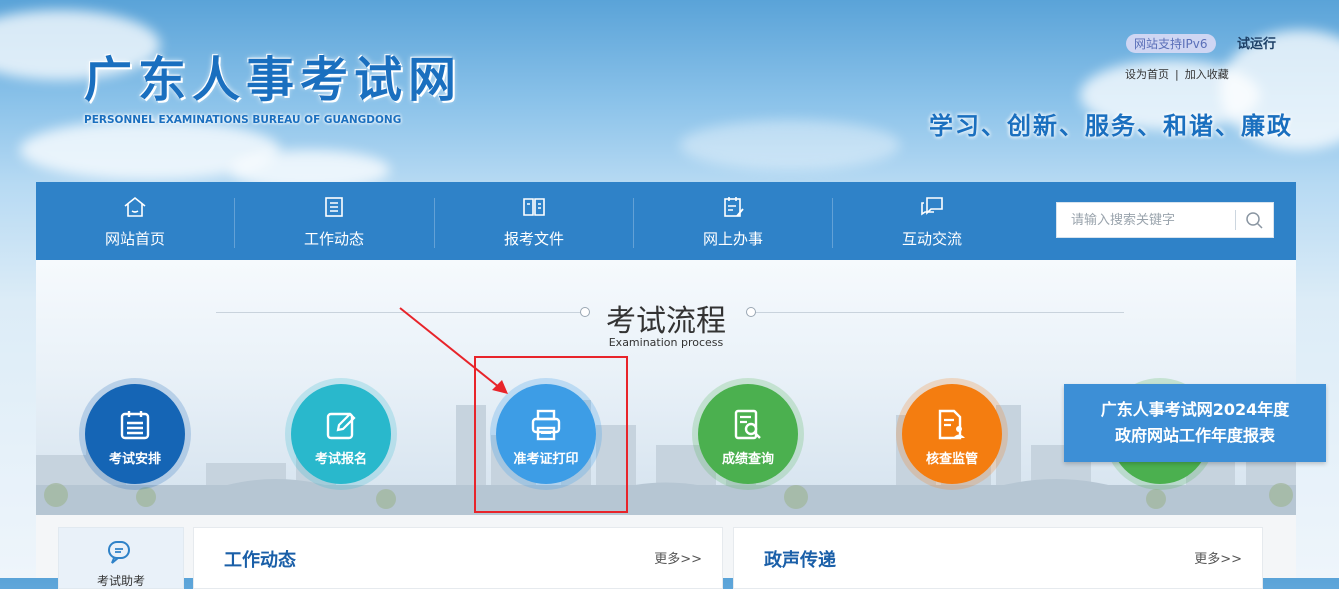  I want to click on nav-item-label: 网站首页, so click(134, 239).